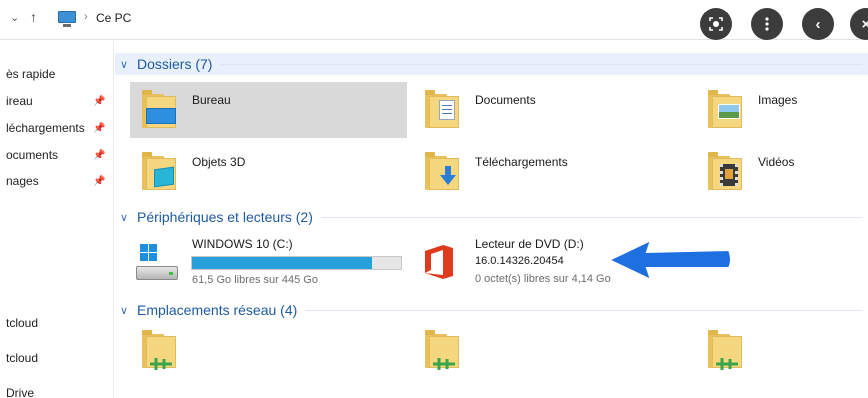 The height and width of the screenshot is (398, 868). Describe the element at coordinates (818, 24) in the screenshot. I see `back-icon: ‹` at that location.